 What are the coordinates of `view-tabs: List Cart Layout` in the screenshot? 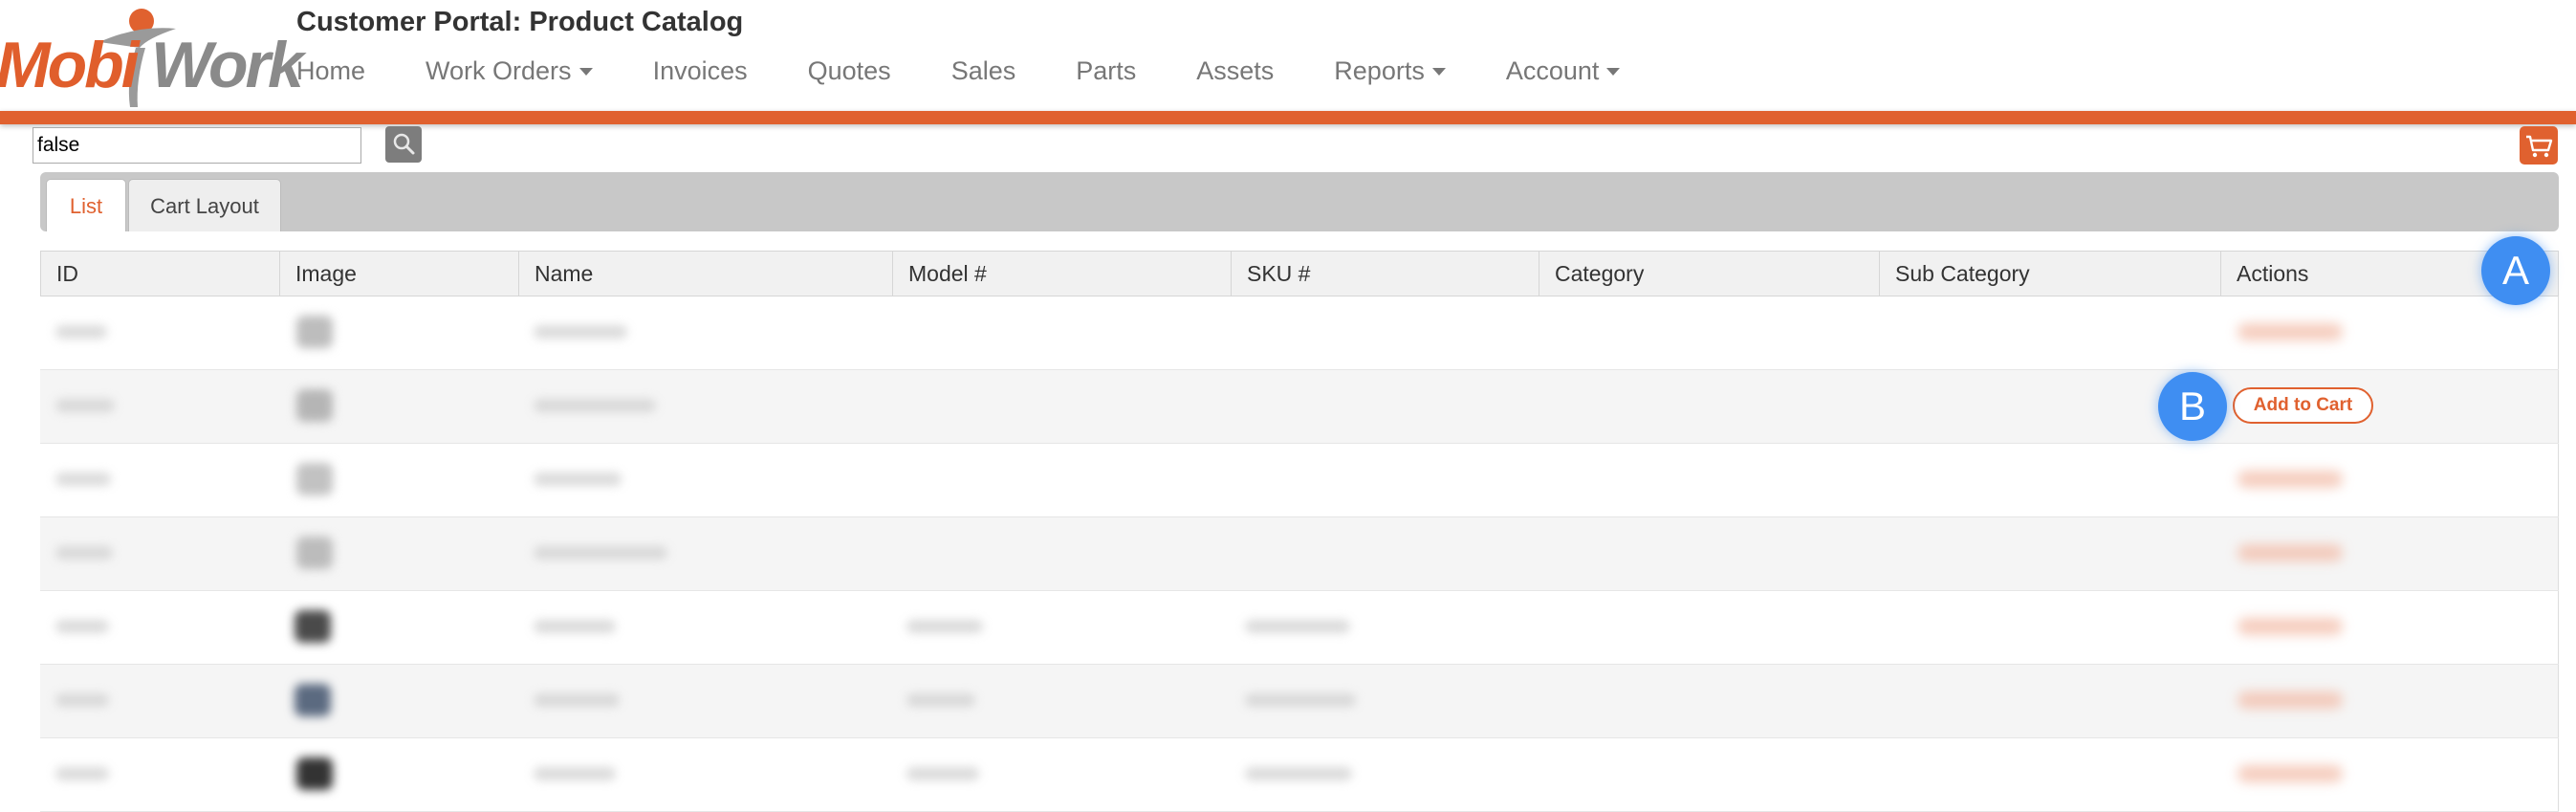 It's located at (1299, 201).